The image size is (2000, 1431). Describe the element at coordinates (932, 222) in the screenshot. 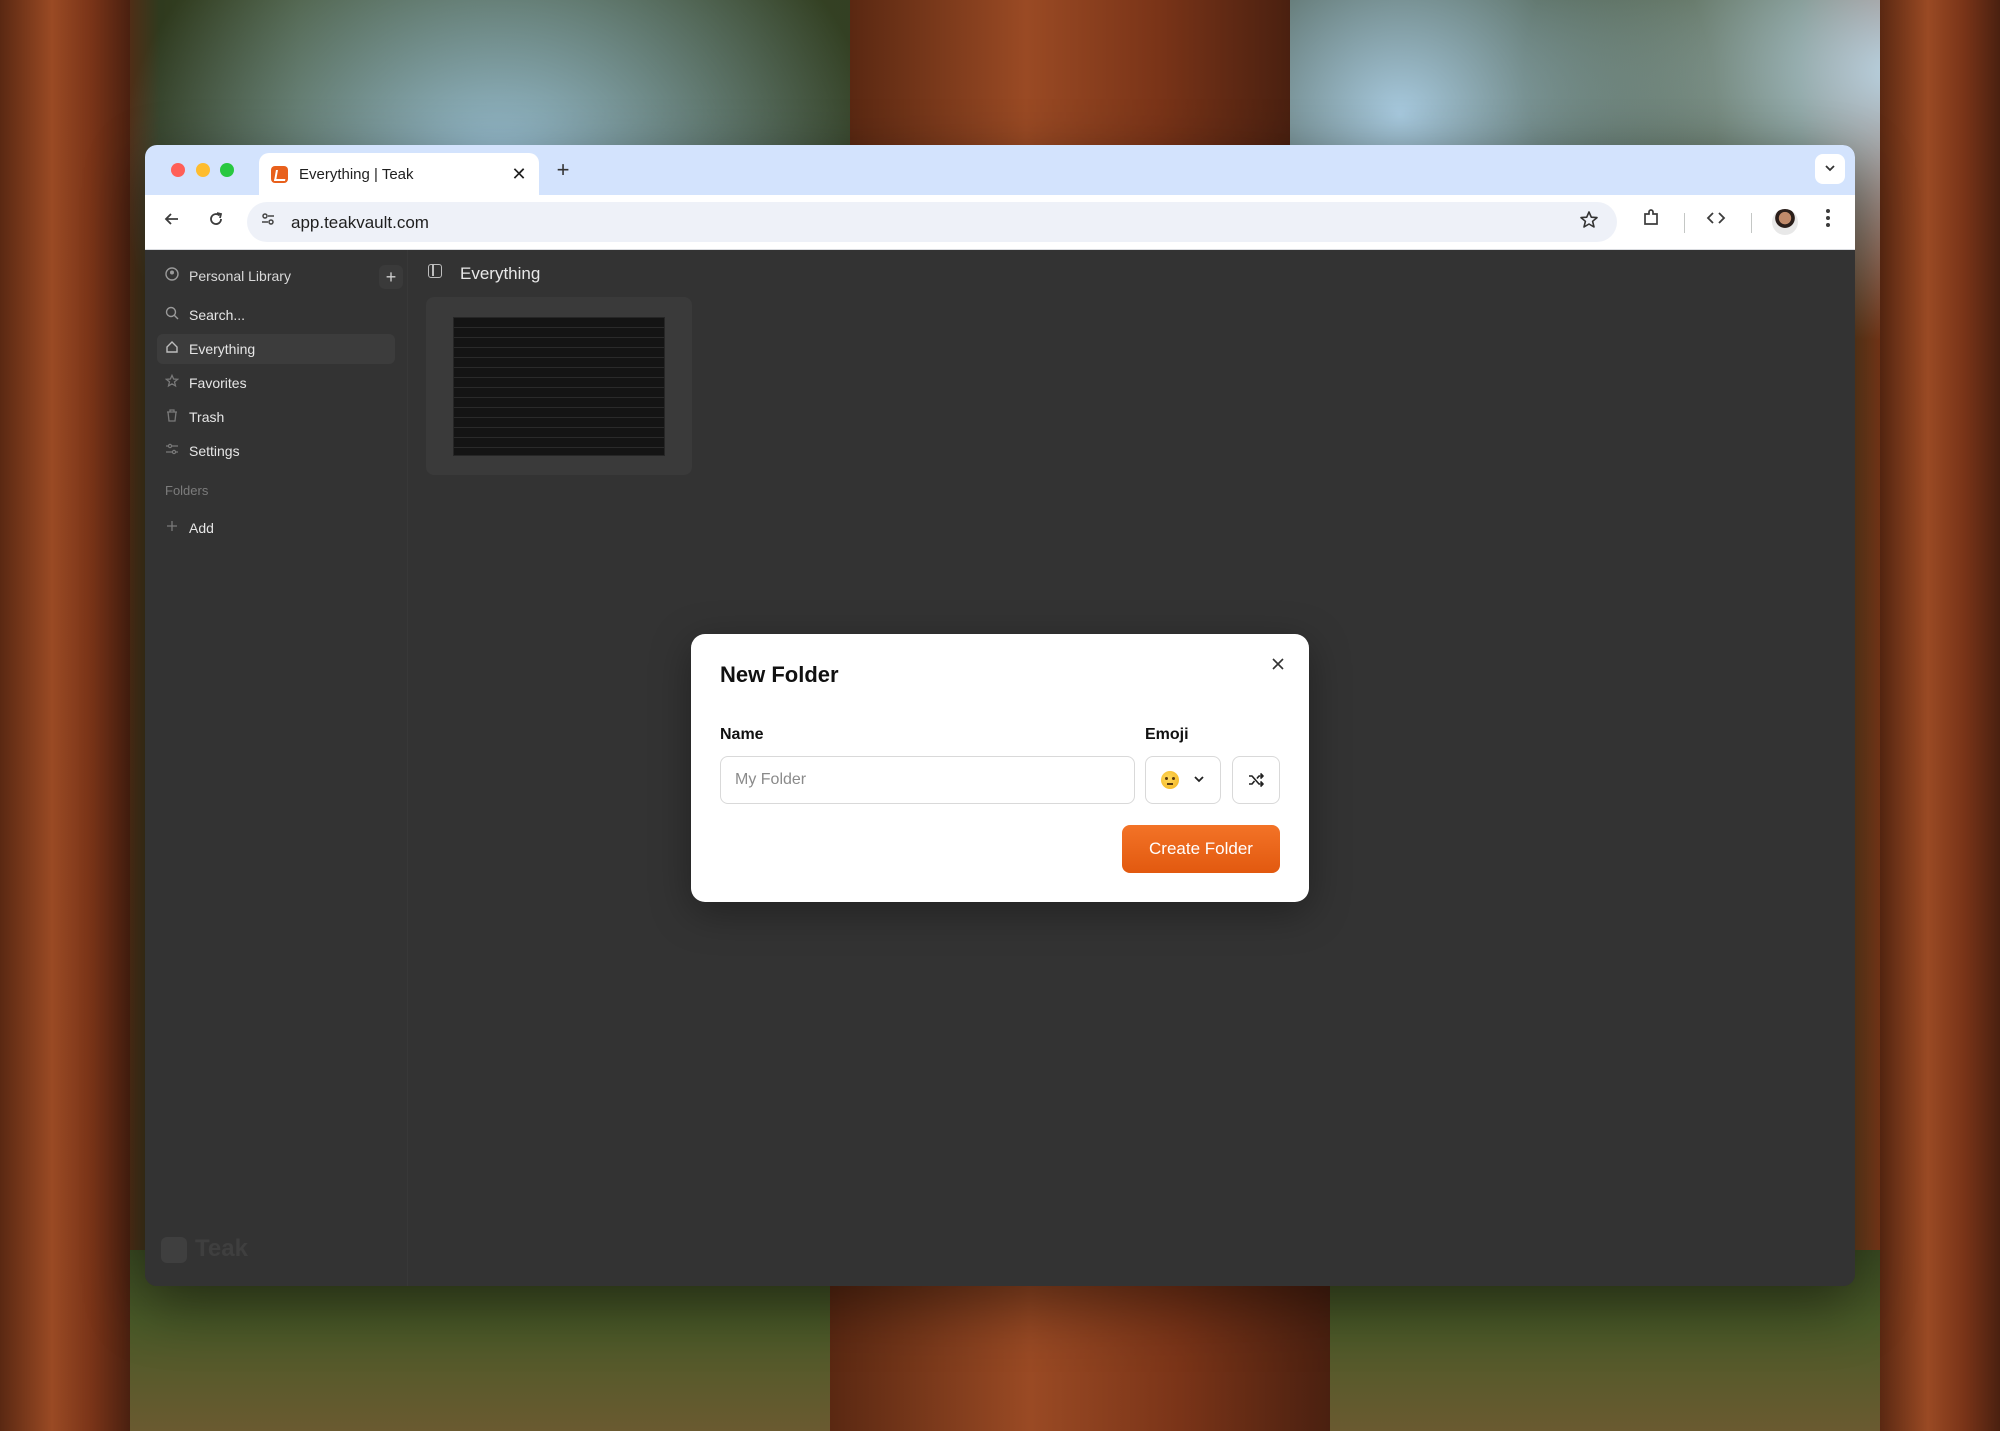

I see `address-bar: app.teakvault.com` at that location.